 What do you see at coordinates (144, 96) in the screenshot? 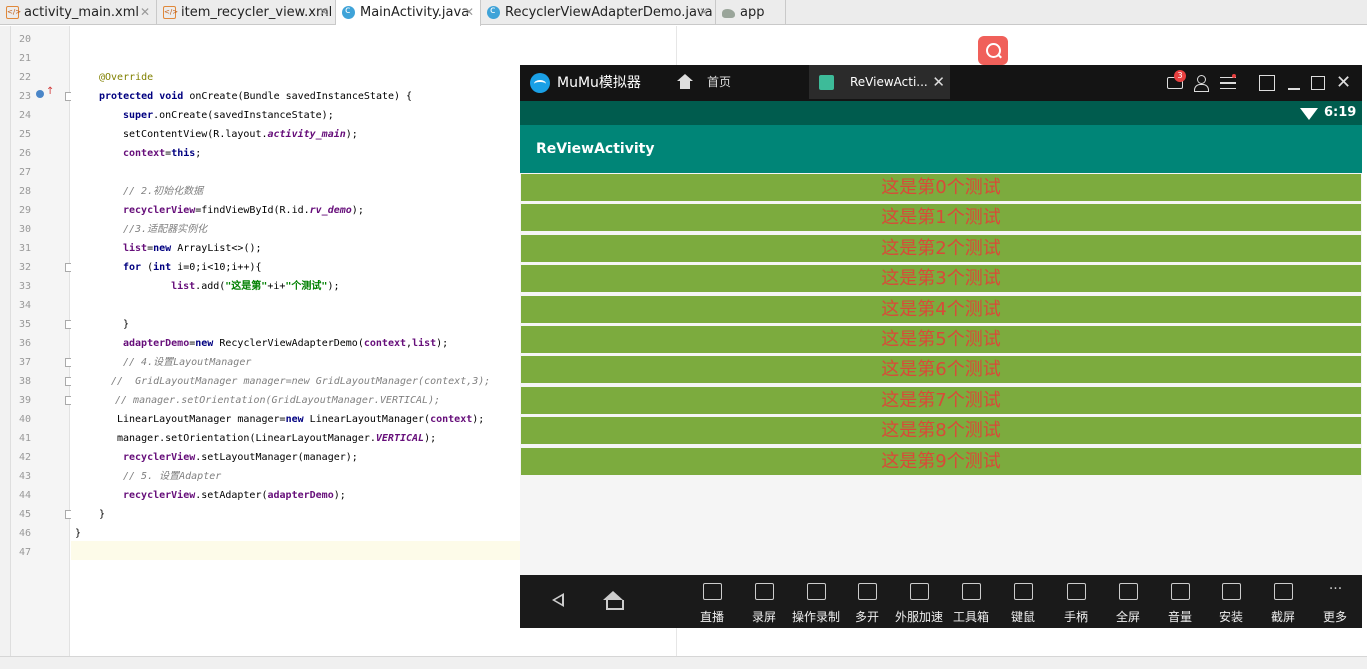
I see `code-token: protected void` at bounding box center [144, 96].